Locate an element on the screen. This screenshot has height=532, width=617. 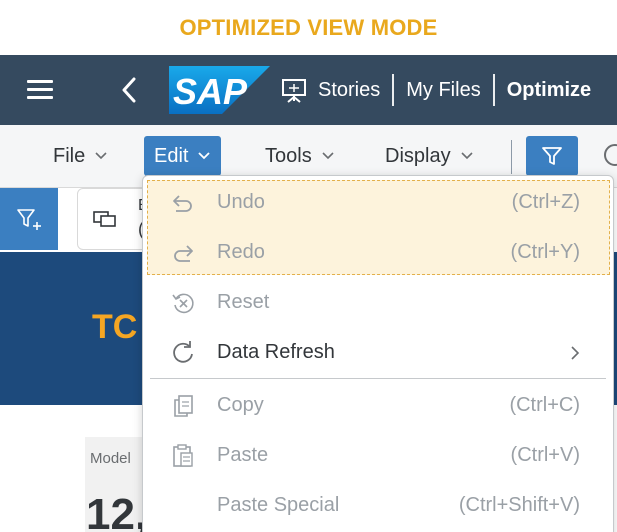
menu-item-paste-special: Paste Special (Ctrl+Shift+V) is located at coordinates (378, 505).